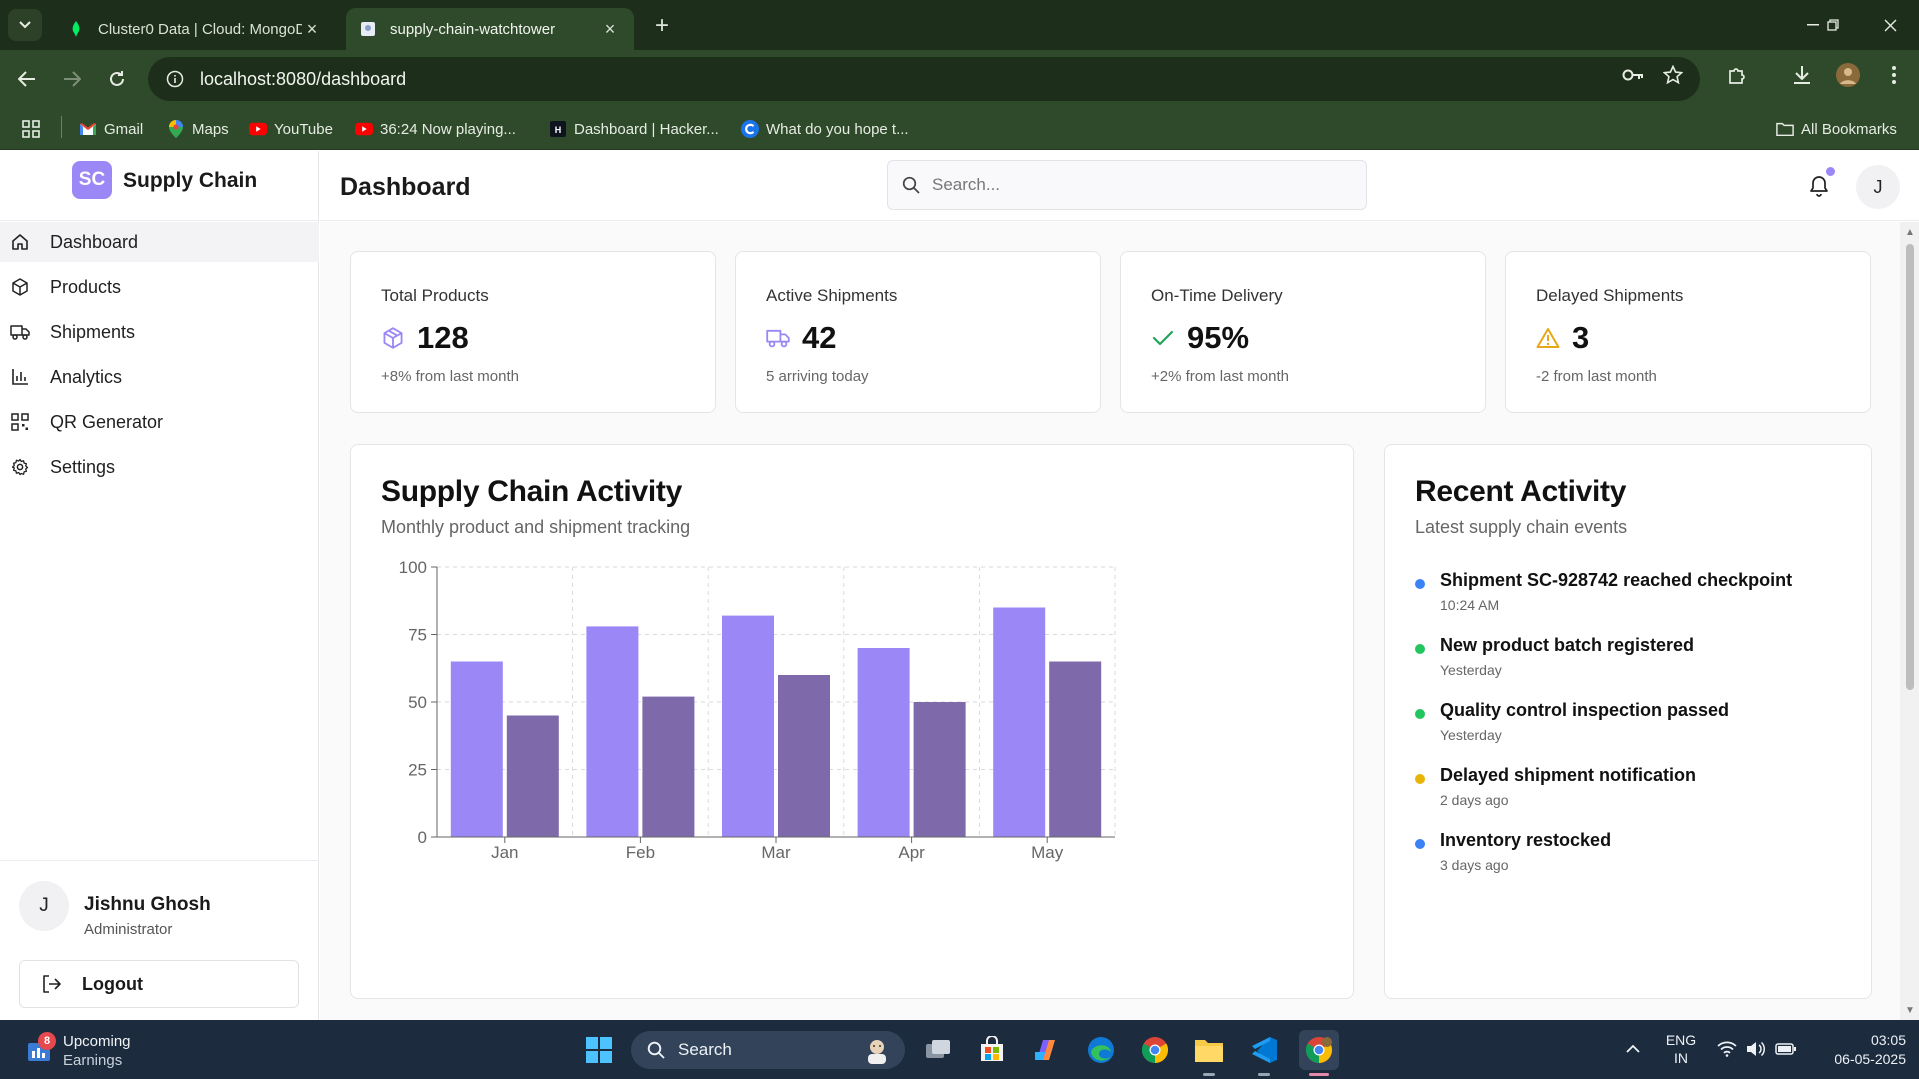 Image resolution: width=1919 pixels, height=1079 pixels. What do you see at coordinates (1681, 1049) in the screenshot?
I see `language-indicator: ENG IN` at bounding box center [1681, 1049].